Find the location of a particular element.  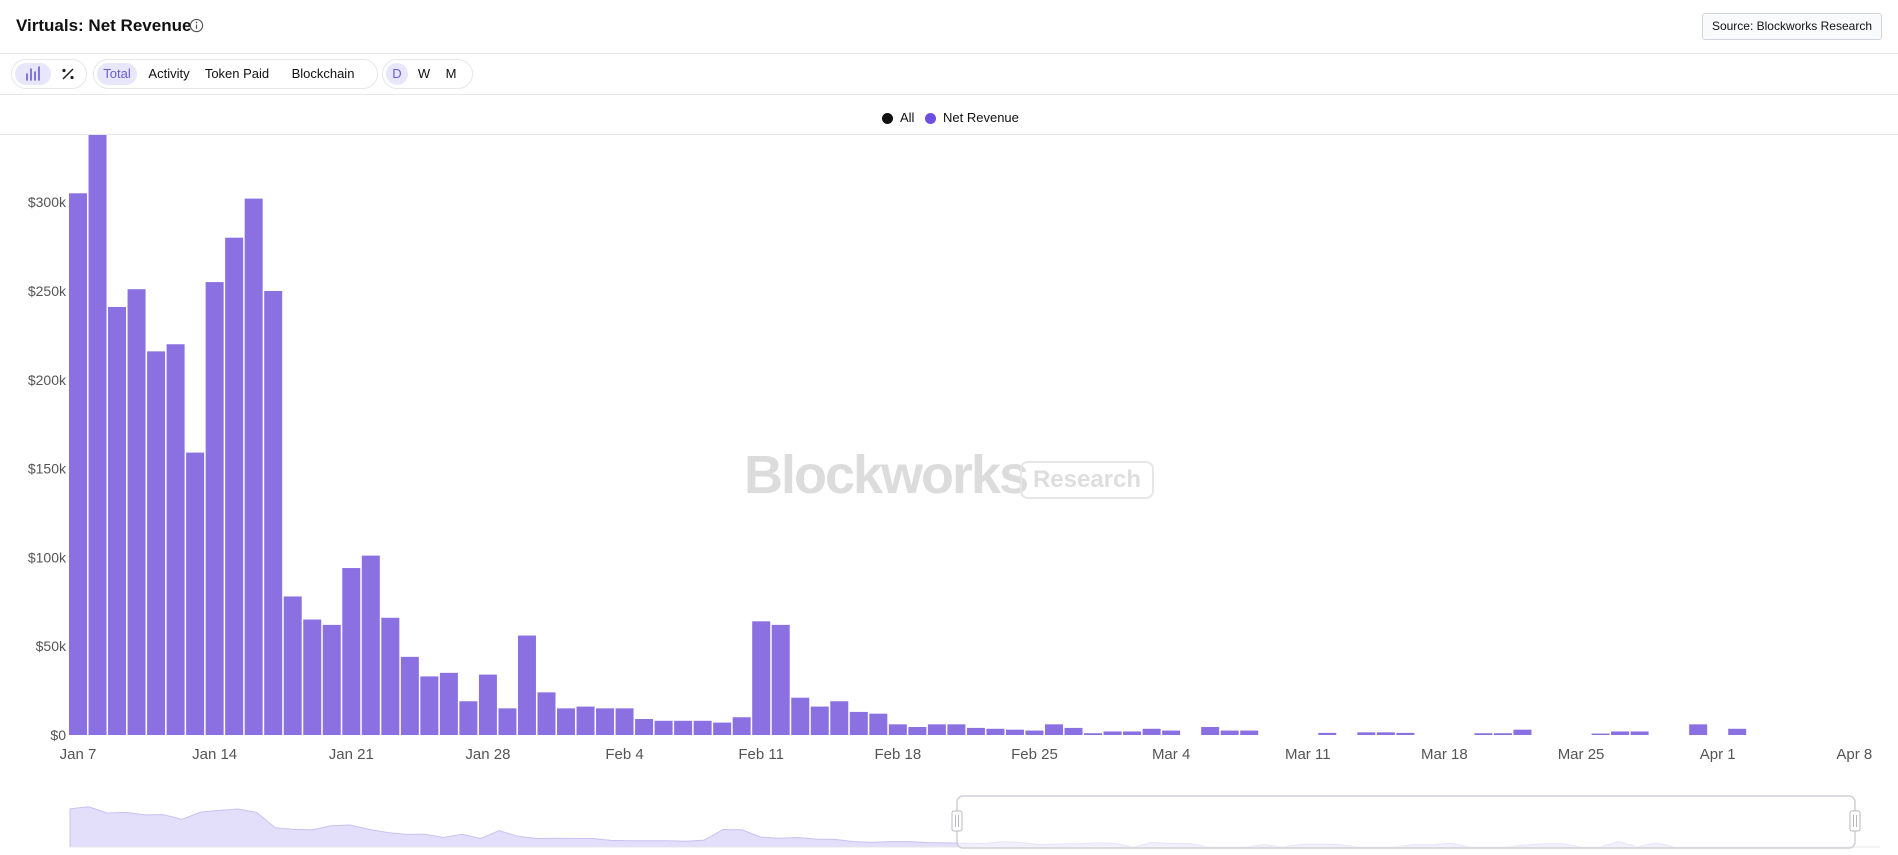

chart-legend: All Net Revenue is located at coordinates (949, 119).